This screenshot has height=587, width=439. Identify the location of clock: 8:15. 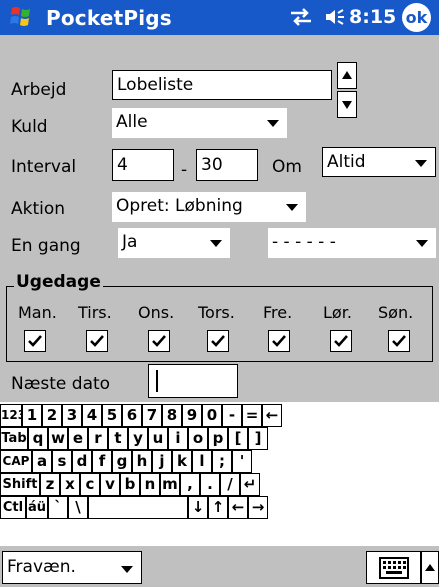
(372, 17).